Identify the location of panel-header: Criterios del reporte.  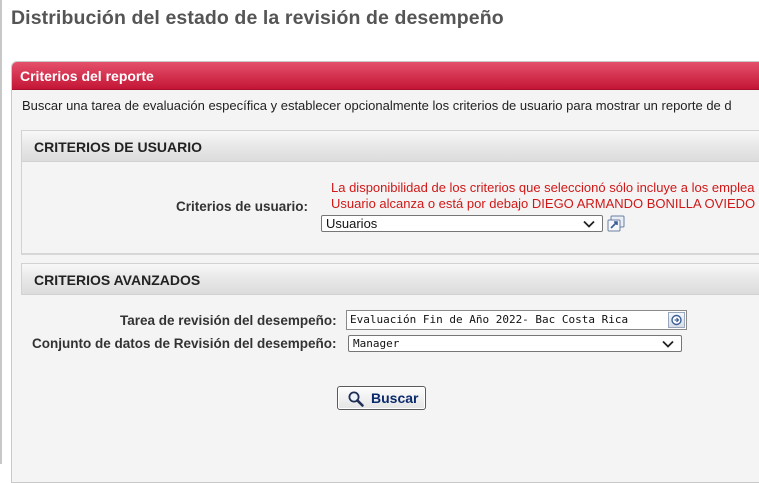
(385, 76).